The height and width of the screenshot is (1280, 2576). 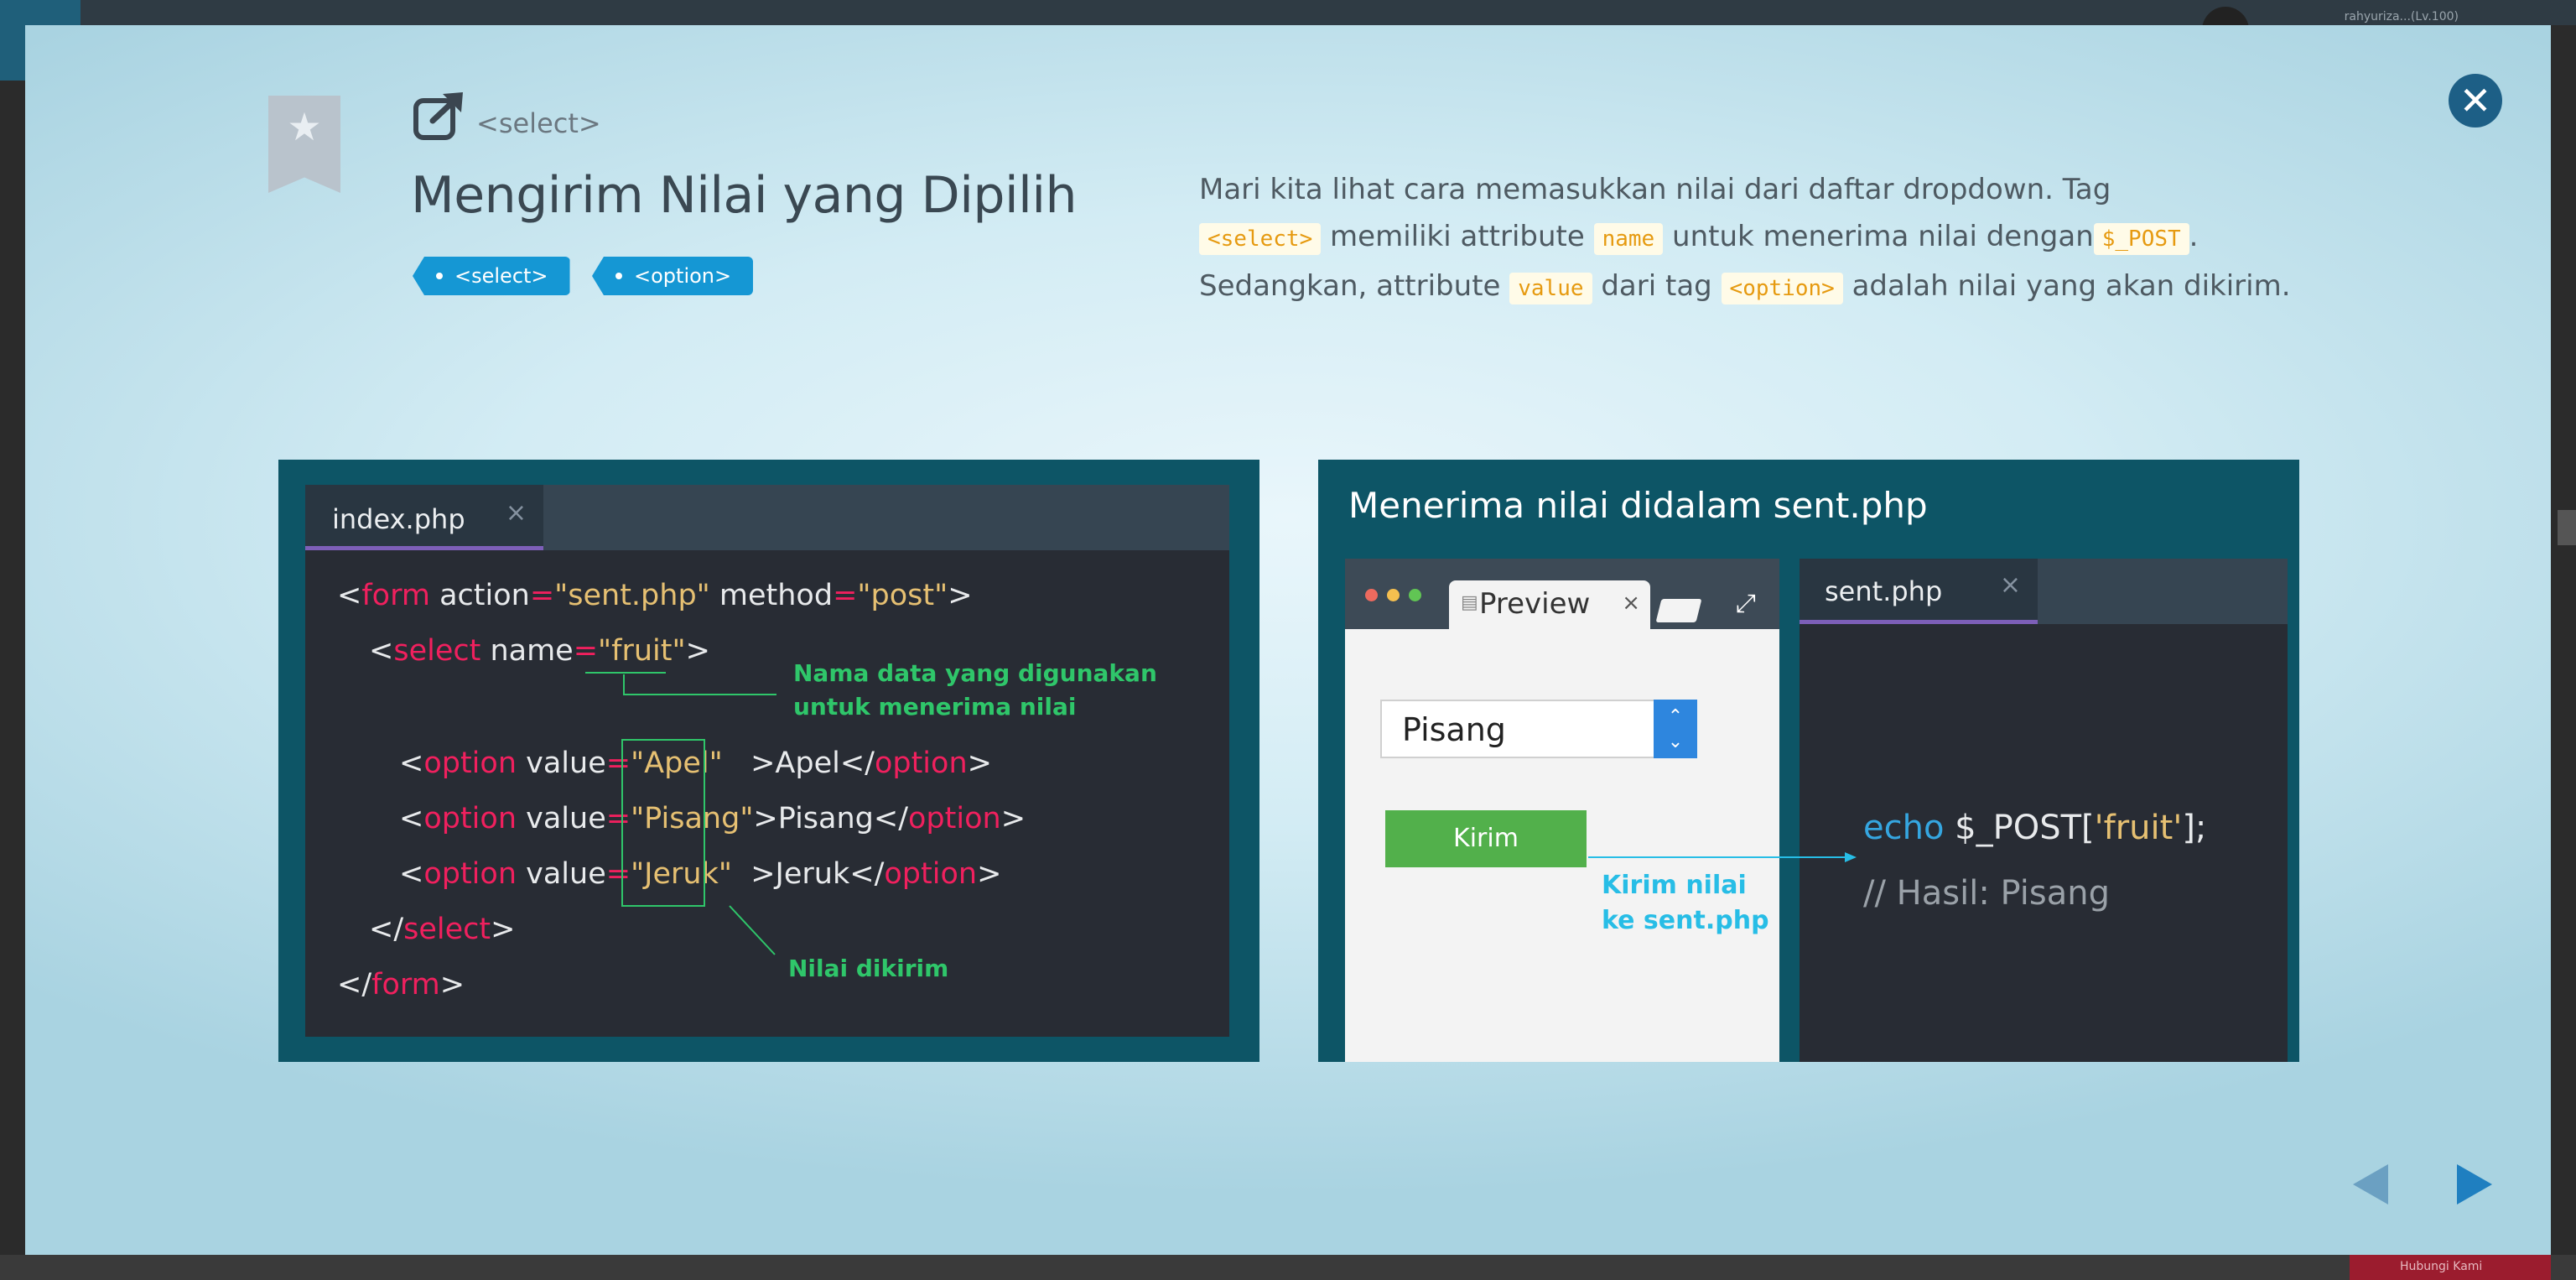 I want to click on background-bottombar, so click(x=1288, y=1267).